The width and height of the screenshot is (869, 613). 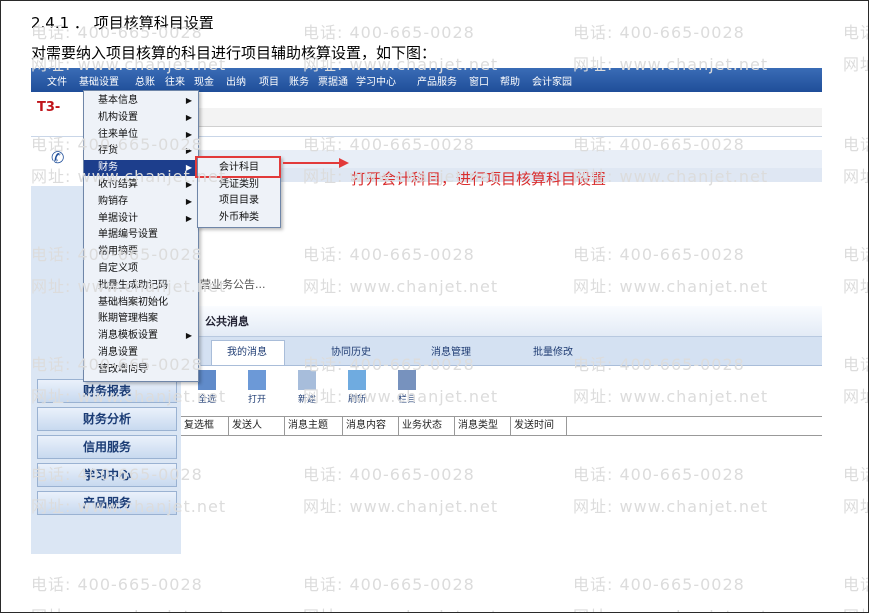 I want to click on menu-item: 购销存 ▶, so click(x=141, y=202).